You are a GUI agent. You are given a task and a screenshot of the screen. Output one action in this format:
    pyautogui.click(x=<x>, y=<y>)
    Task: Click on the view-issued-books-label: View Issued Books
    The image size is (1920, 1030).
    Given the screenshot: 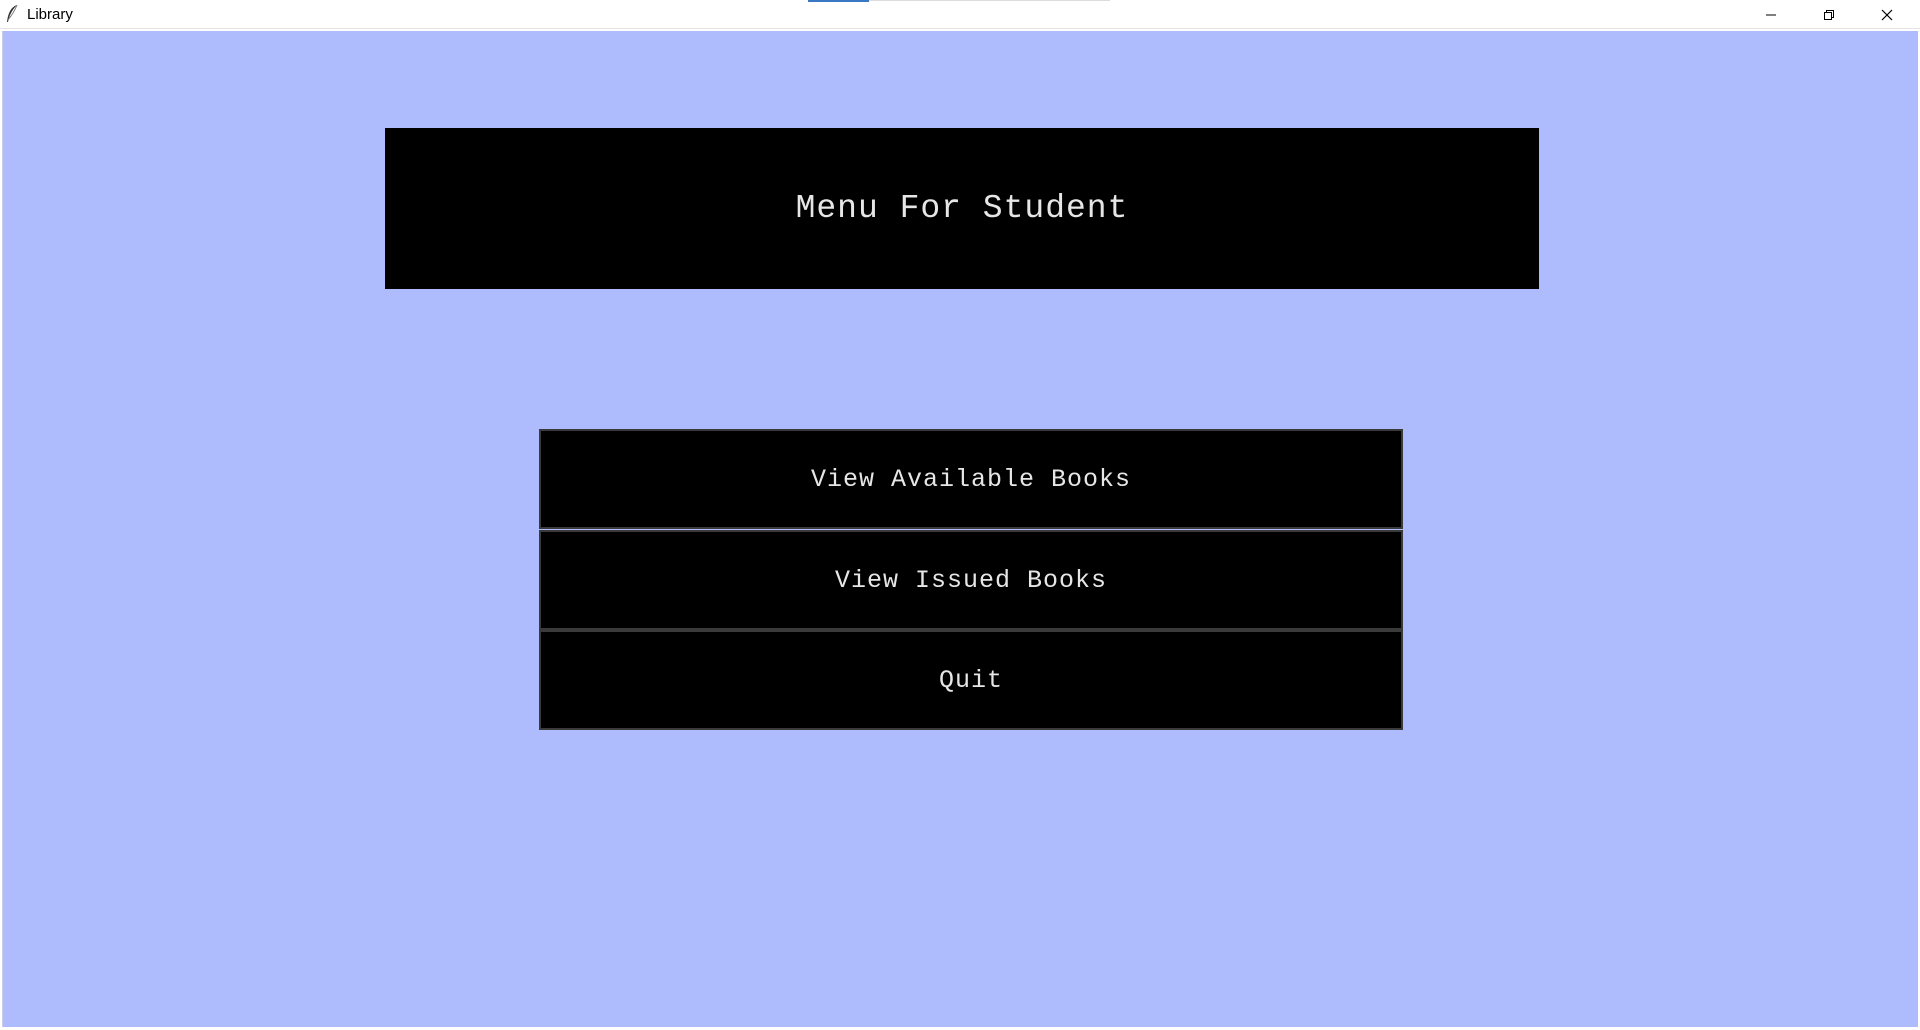 What is the action you would take?
    pyautogui.click(x=971, y=580)
    